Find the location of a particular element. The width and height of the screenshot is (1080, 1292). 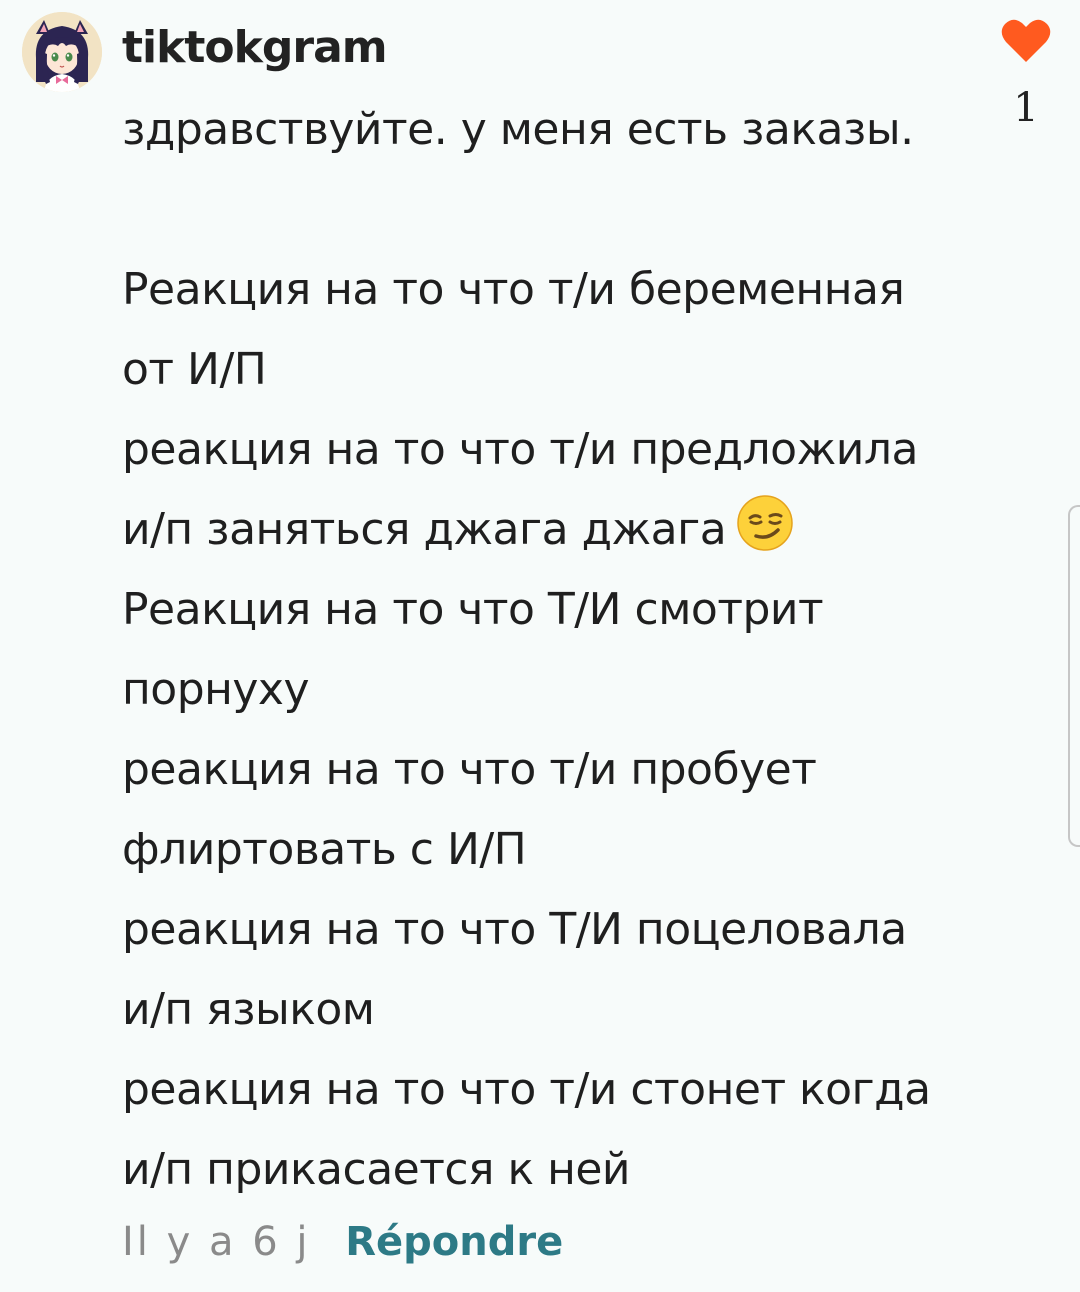

anime-girl-avatar-icon is located at coordinates (62, 52).